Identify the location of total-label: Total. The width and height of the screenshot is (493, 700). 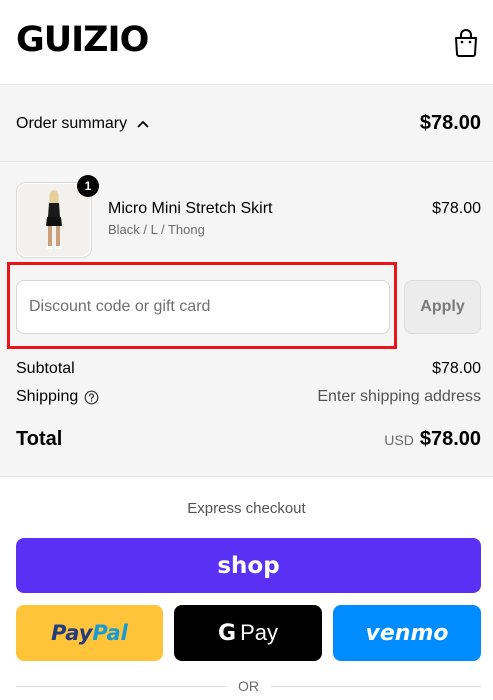
(39, 439).